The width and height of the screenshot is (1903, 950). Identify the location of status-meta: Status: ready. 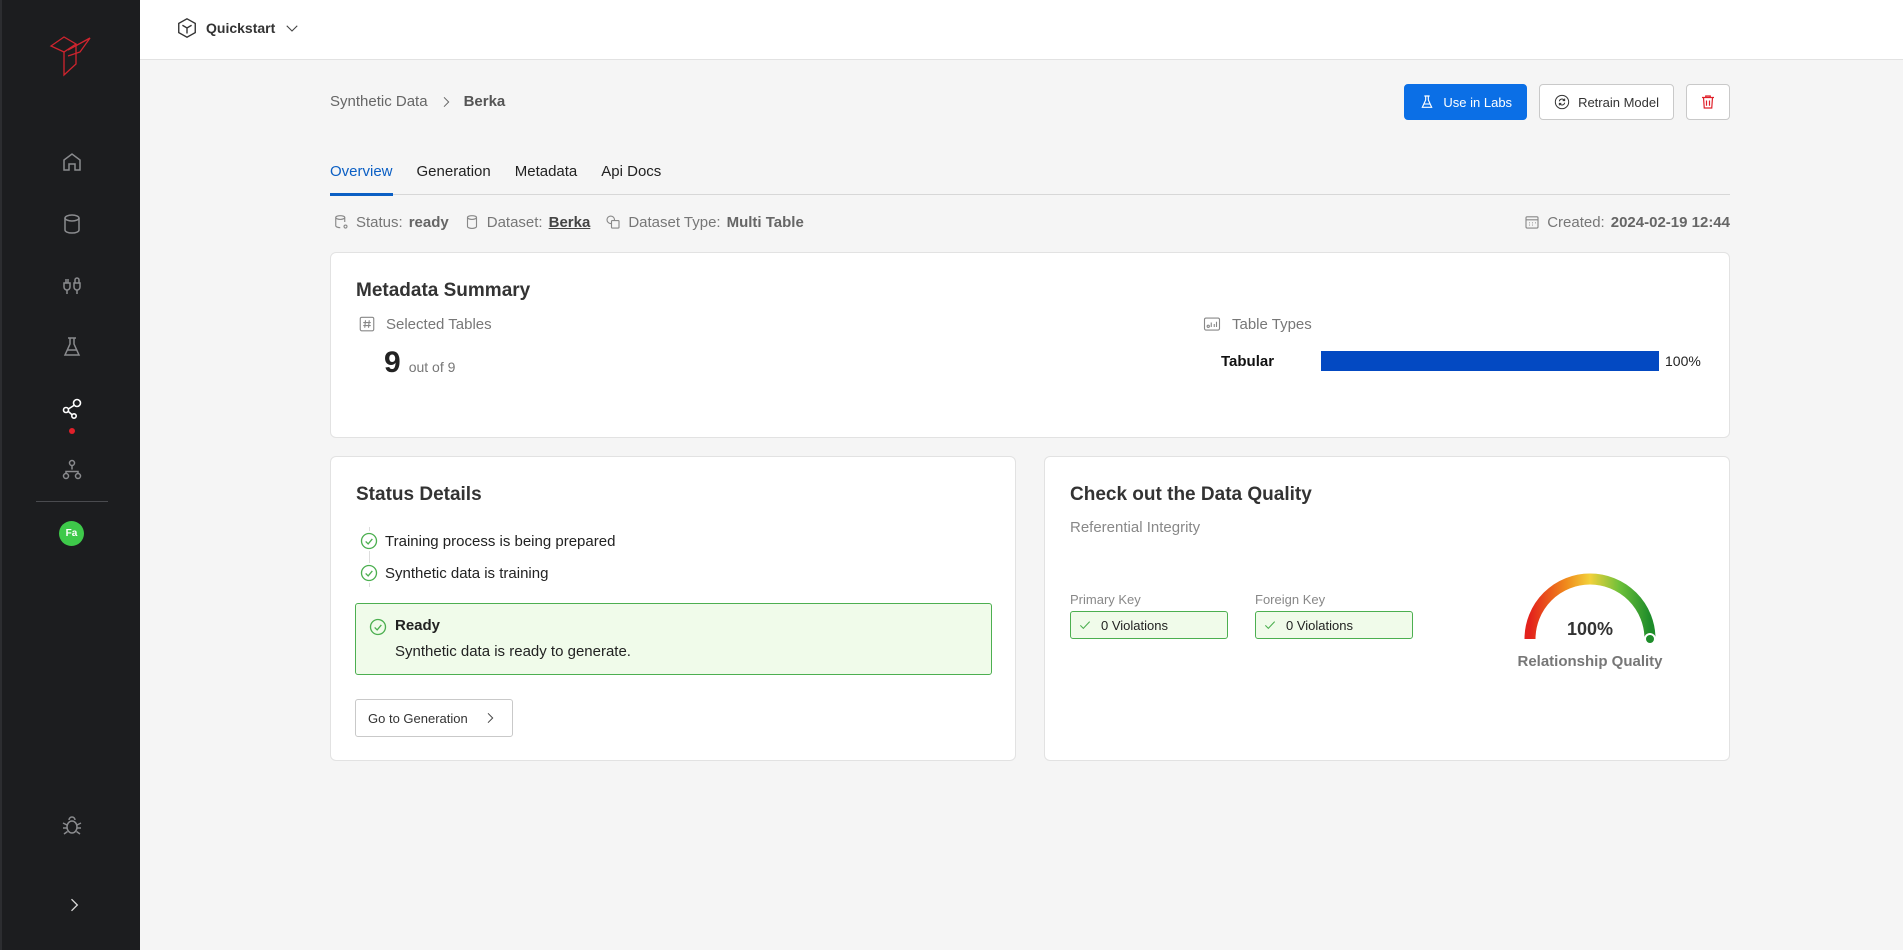
(390, 222).